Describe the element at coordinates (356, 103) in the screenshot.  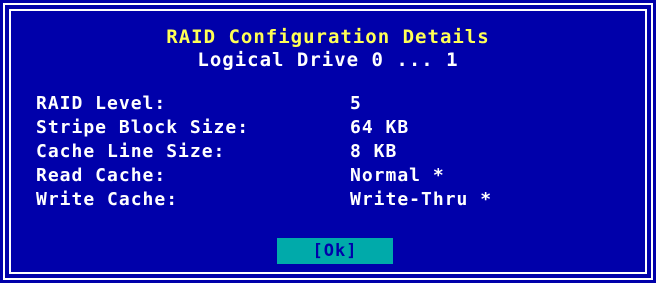
I see `detail-value: 5` at that location.